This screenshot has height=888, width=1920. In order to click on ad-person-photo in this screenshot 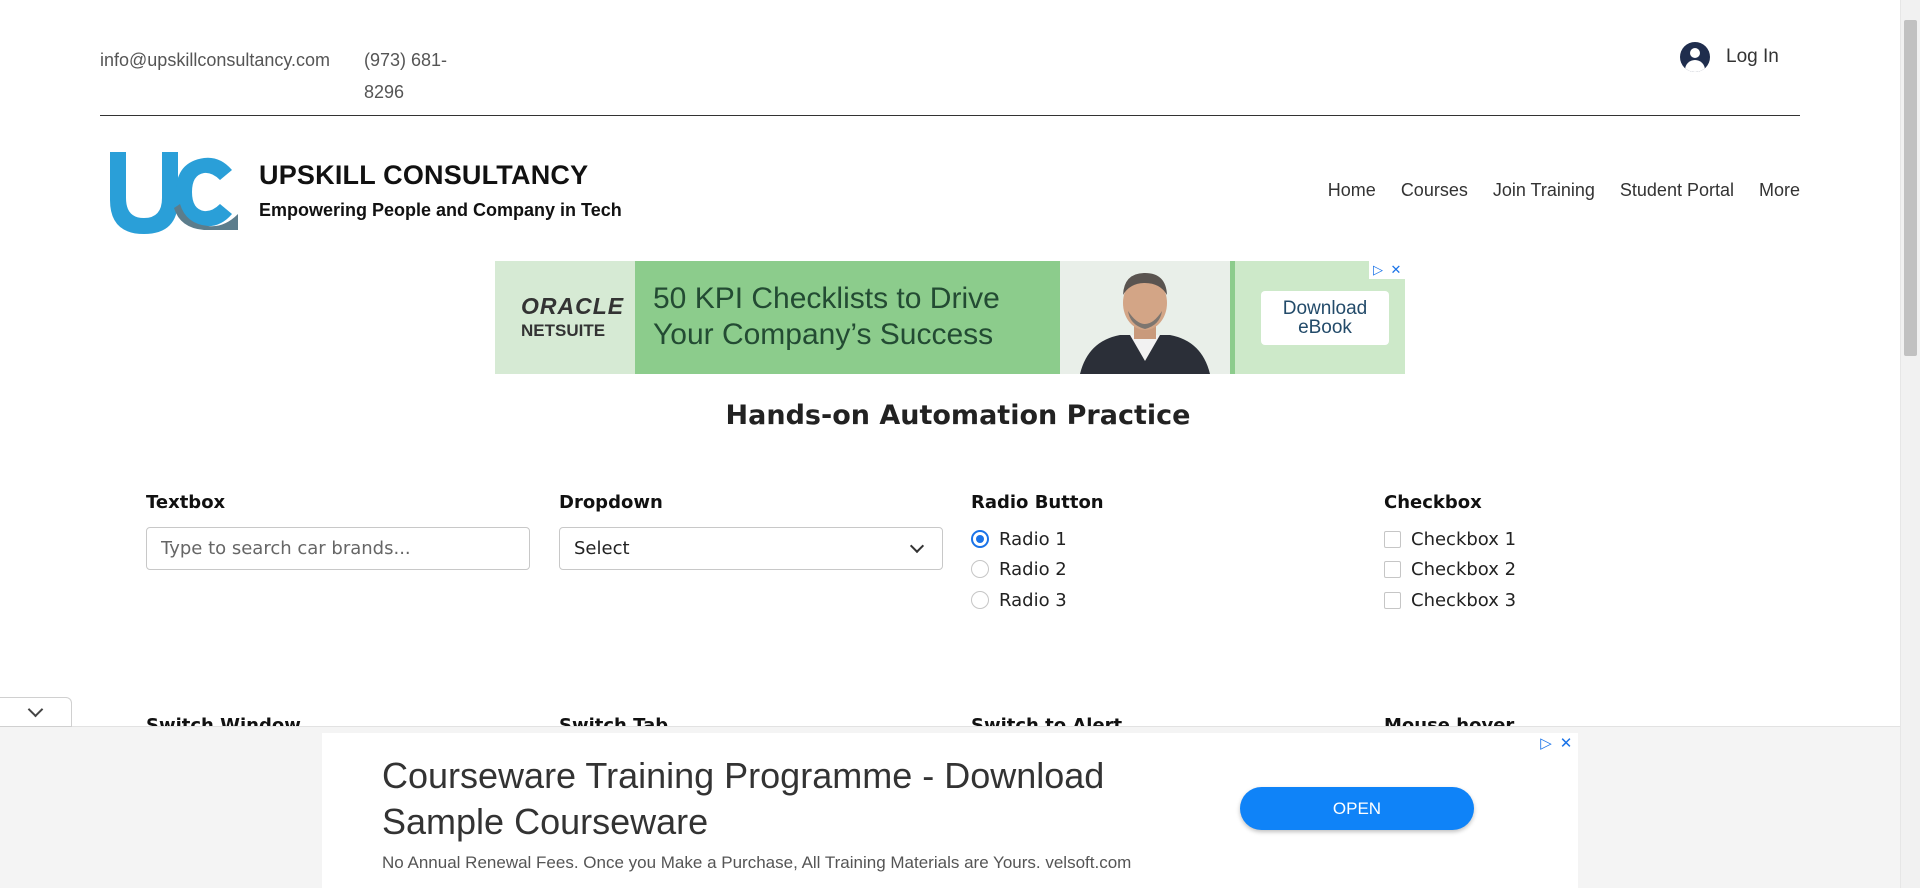, I will do `click(1145, 317)`.